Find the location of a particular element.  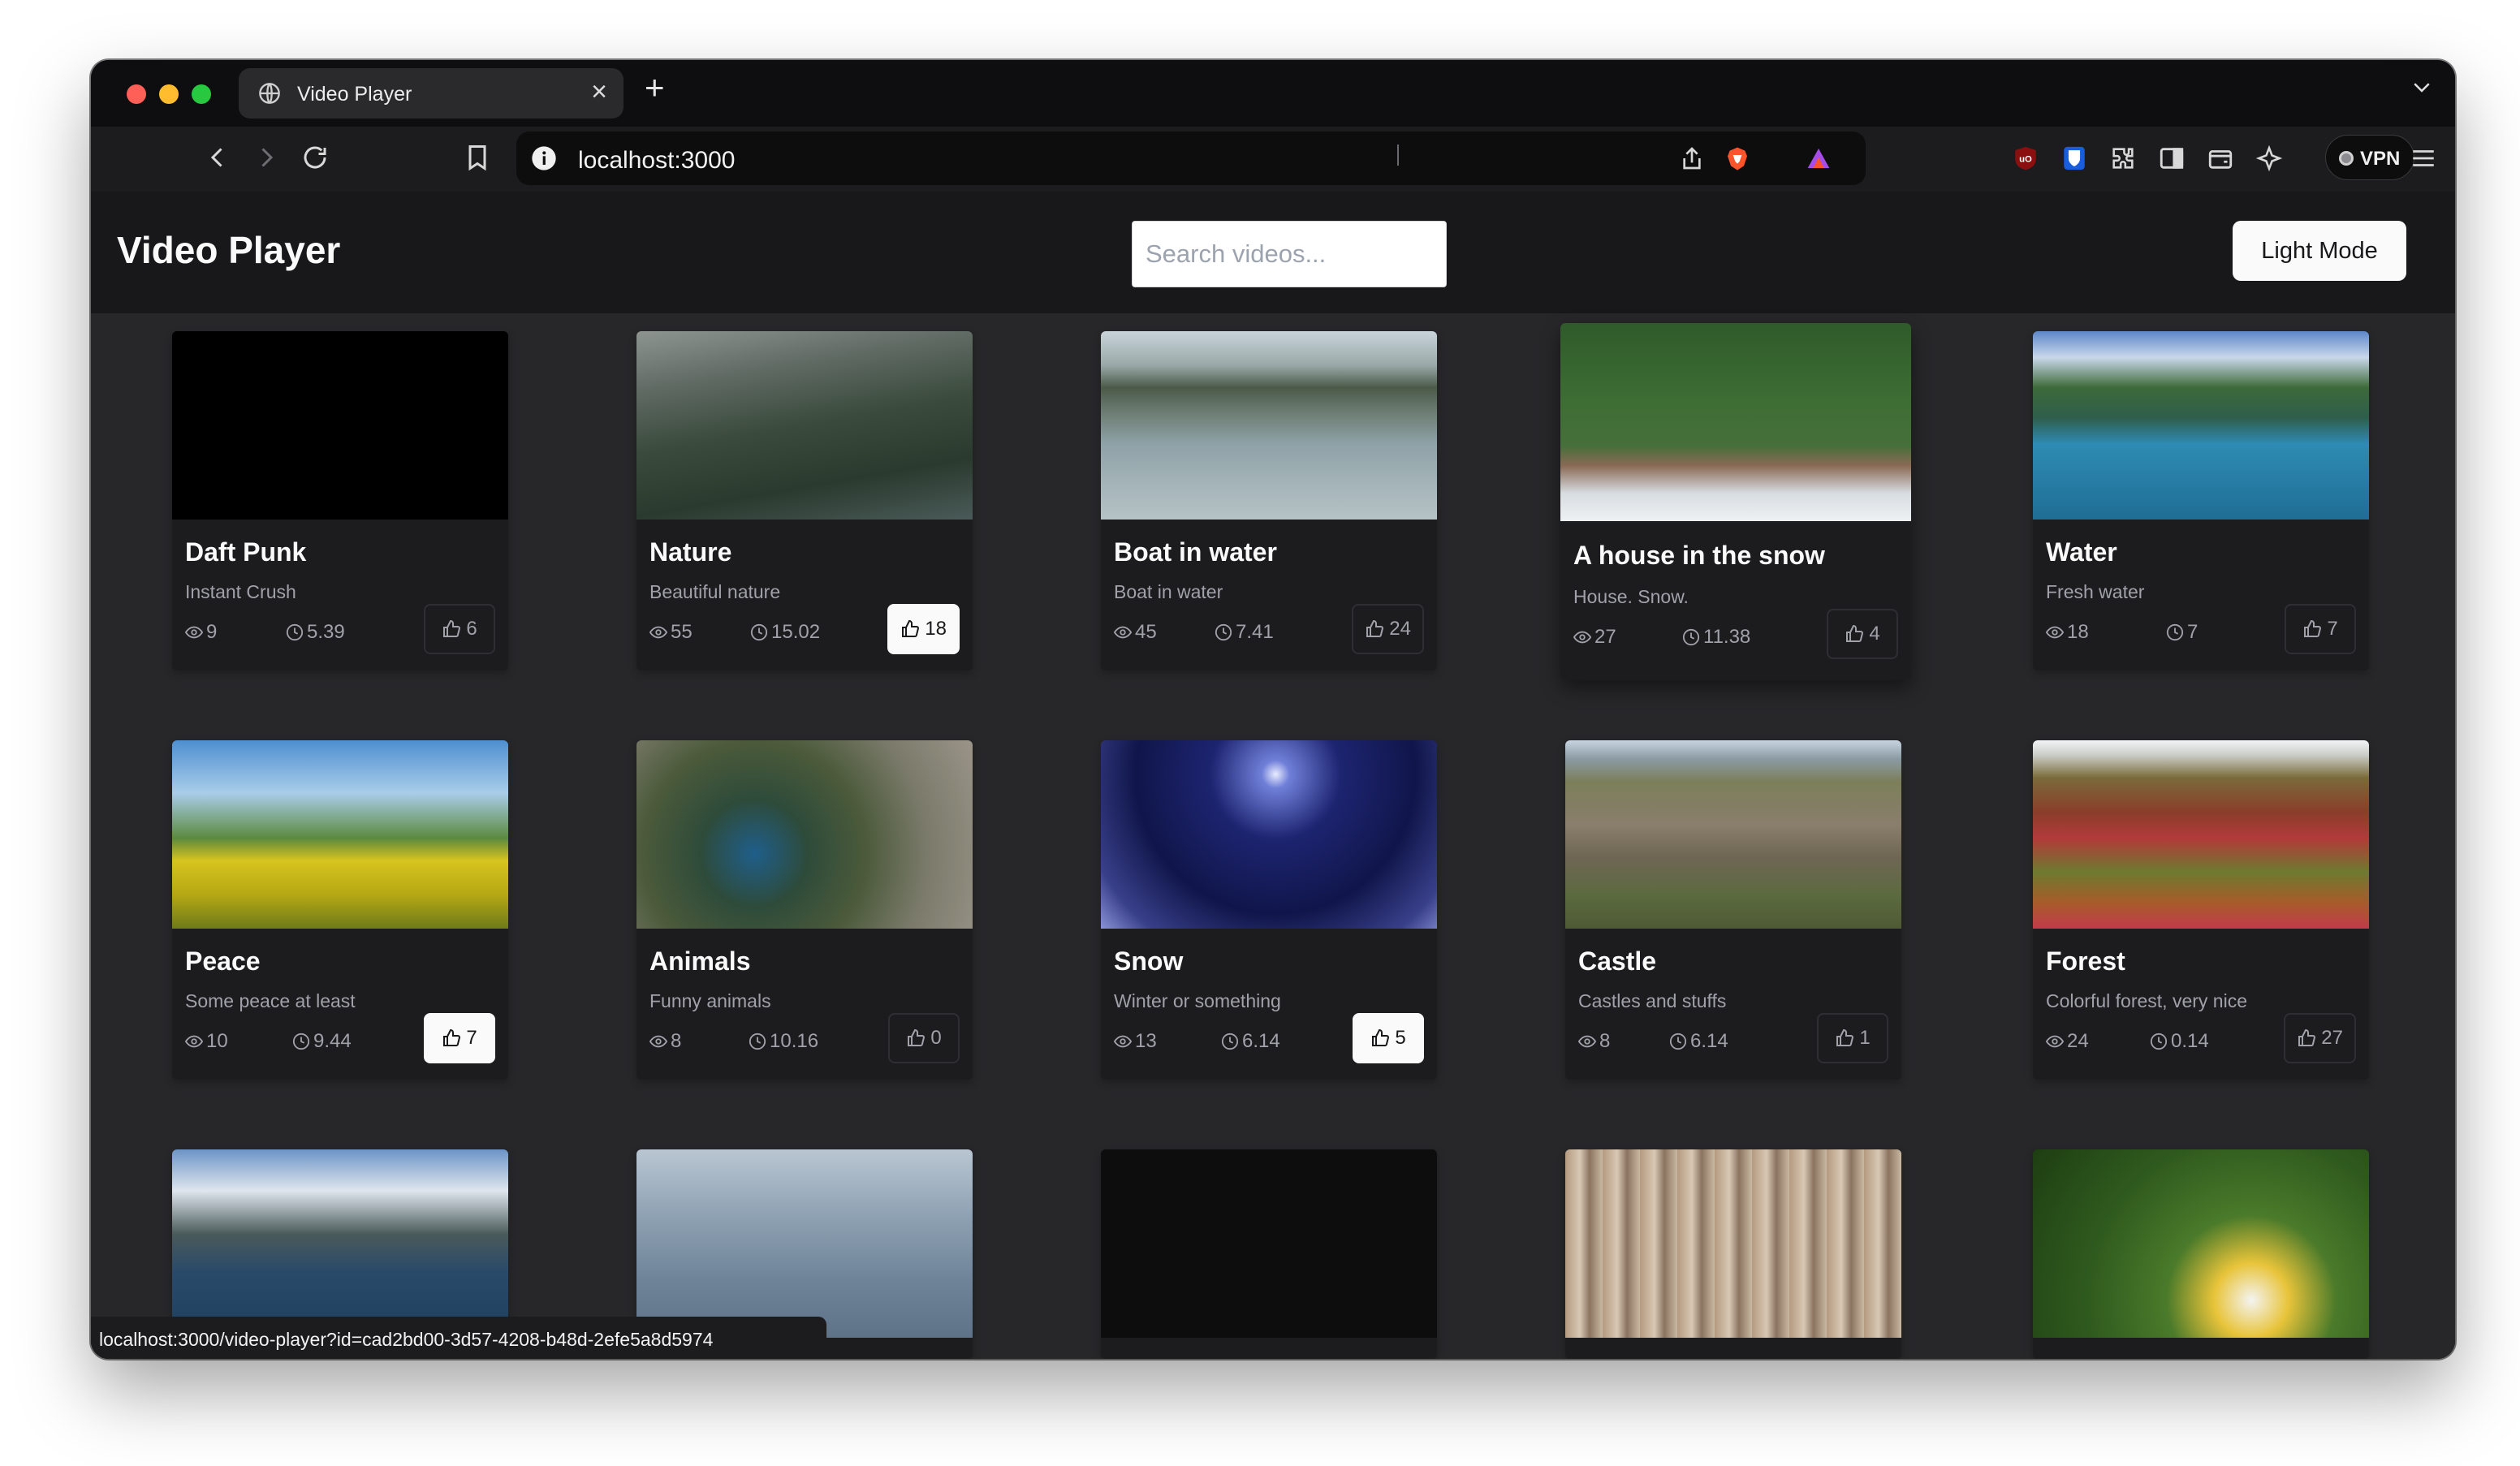

views-stat: 10 is located at coordinates (207, 1041).